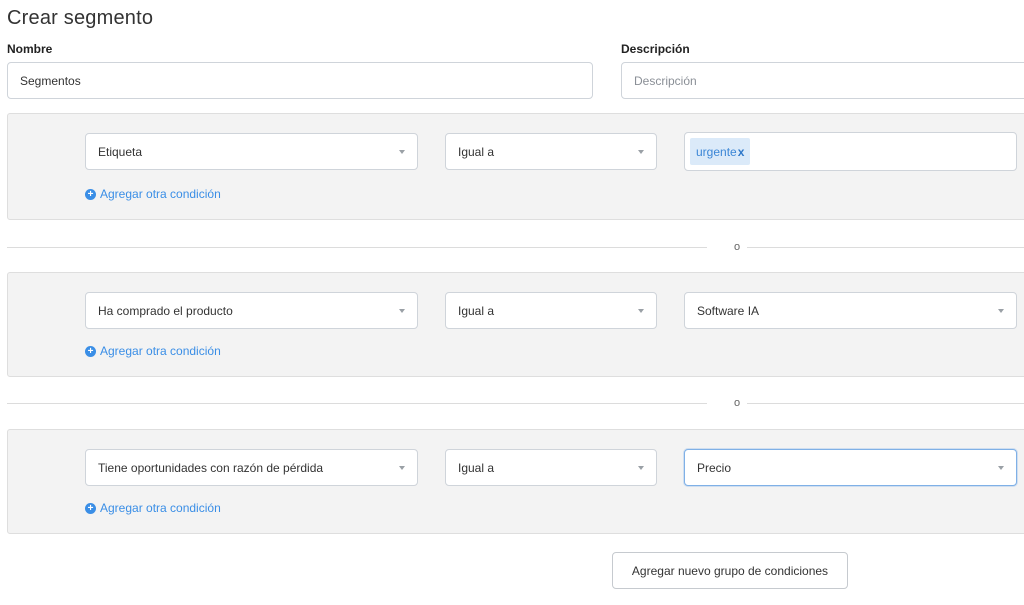 The height and width of the screenshot is (605, 1024). Describe the element at coordinates (741, 152) in the screenshot. I see `close-icon: x` at that location.